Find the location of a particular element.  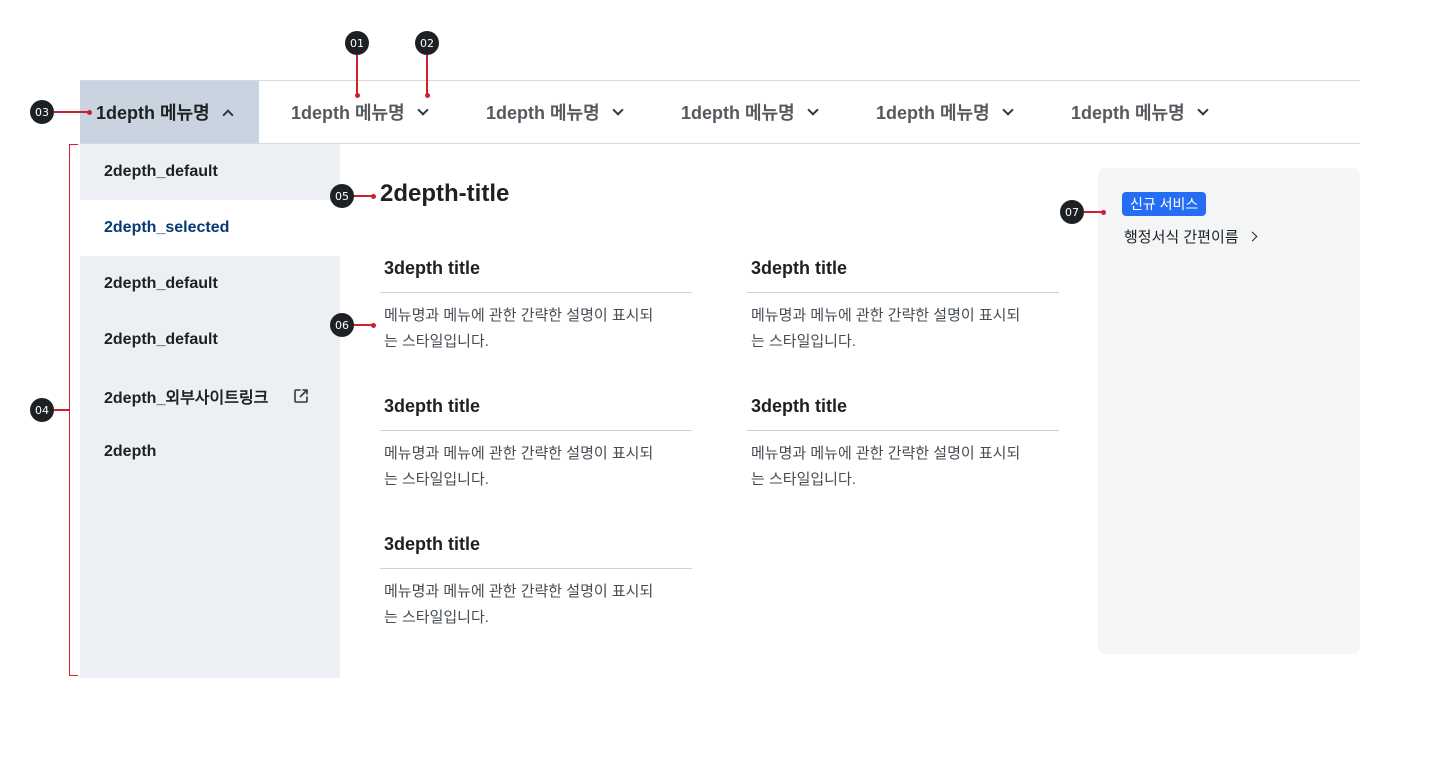

annotation-marker-05: 05 is located at coordinates (342, 196).